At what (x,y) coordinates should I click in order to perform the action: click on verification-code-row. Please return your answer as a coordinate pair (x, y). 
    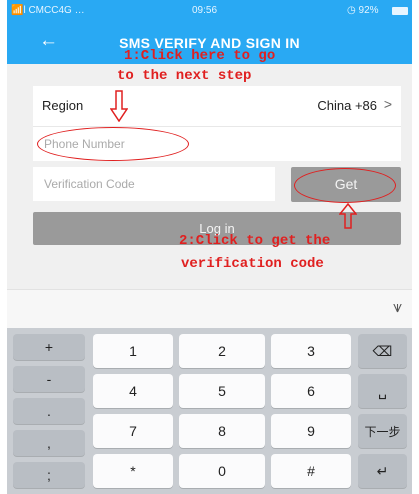
    Looking at the image, I should click on (154, 184).